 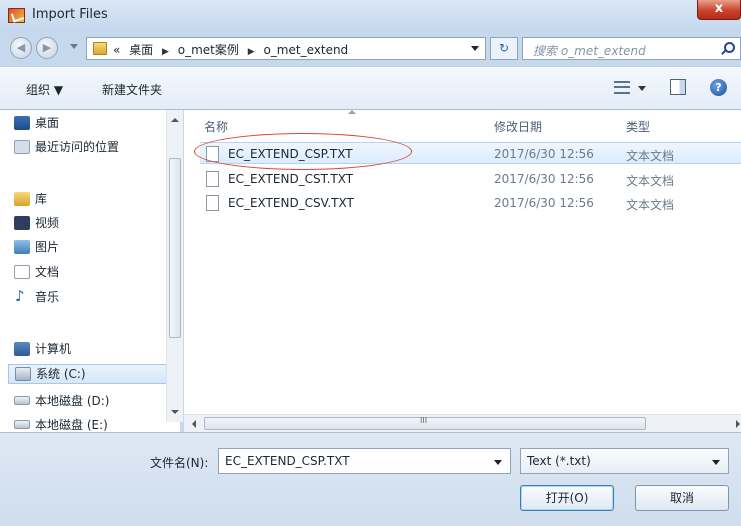 What do you see at coordinates (100, 48) in the screenshot?
I see `folder-icon` at bounding box center [100, 48].